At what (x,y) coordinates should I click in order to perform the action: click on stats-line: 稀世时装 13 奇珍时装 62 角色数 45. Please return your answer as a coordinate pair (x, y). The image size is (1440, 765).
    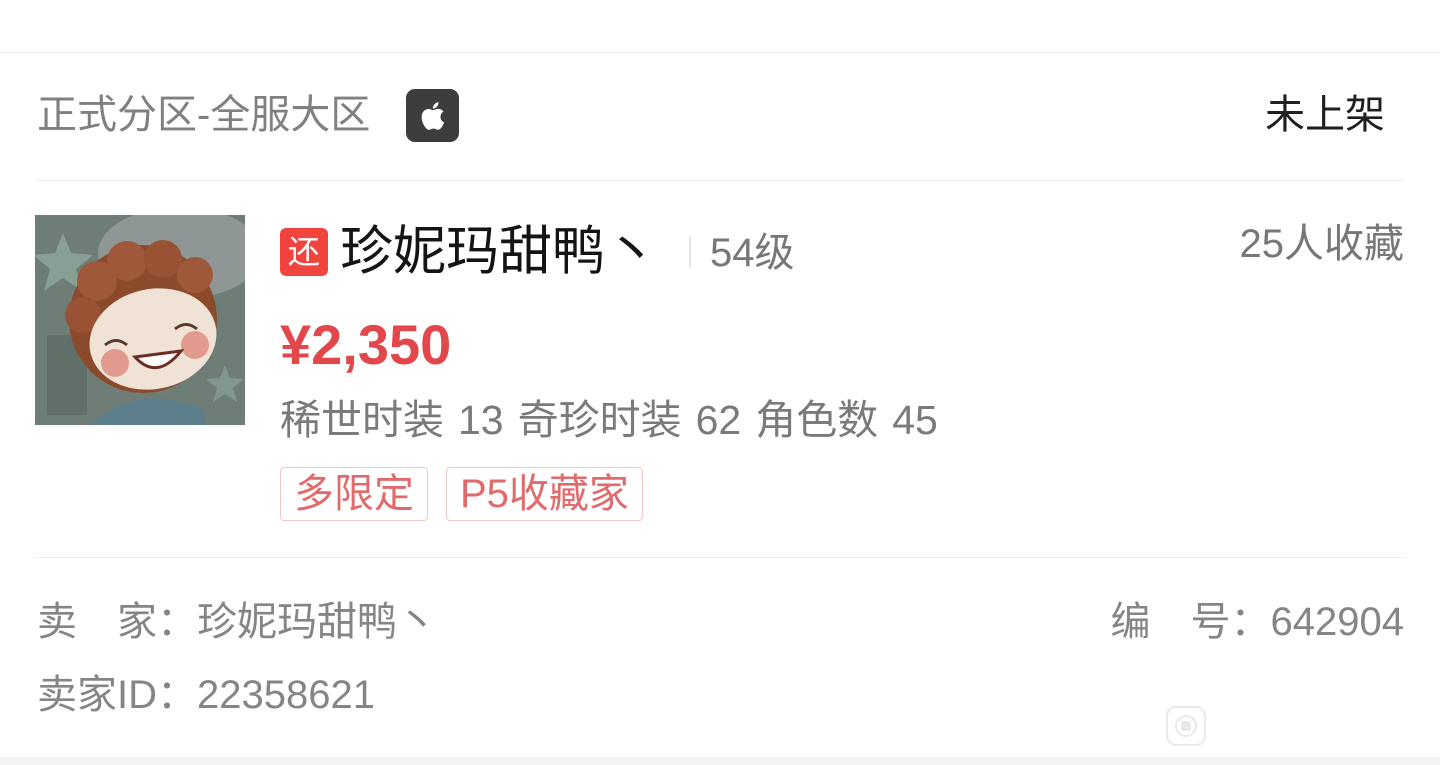
    Looking at the image, I should click on (609, 420).